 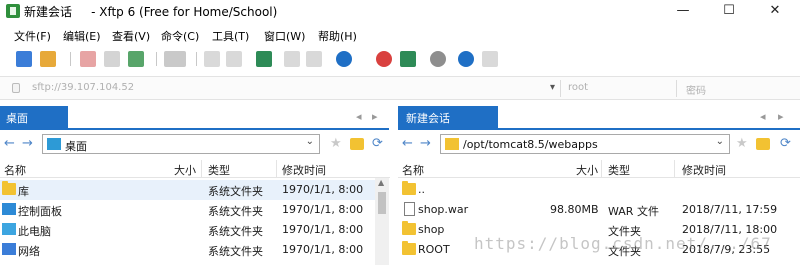 What do you see at coordinates (344, 59) in the screenshot?
I see `globe-icon` at bounding box center [344, 59].